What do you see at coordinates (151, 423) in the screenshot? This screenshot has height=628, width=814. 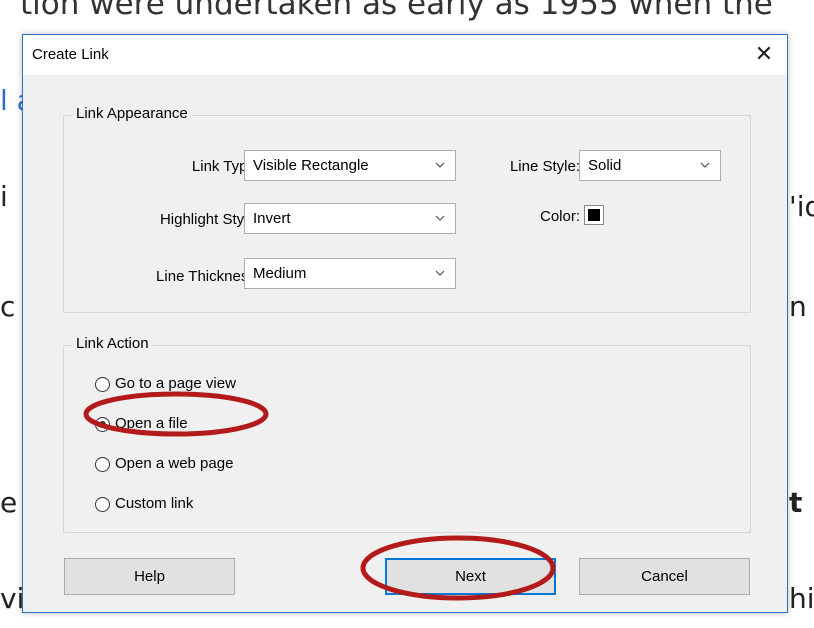 I see `radio-label: Open a file` at bounding box center [151, 423].